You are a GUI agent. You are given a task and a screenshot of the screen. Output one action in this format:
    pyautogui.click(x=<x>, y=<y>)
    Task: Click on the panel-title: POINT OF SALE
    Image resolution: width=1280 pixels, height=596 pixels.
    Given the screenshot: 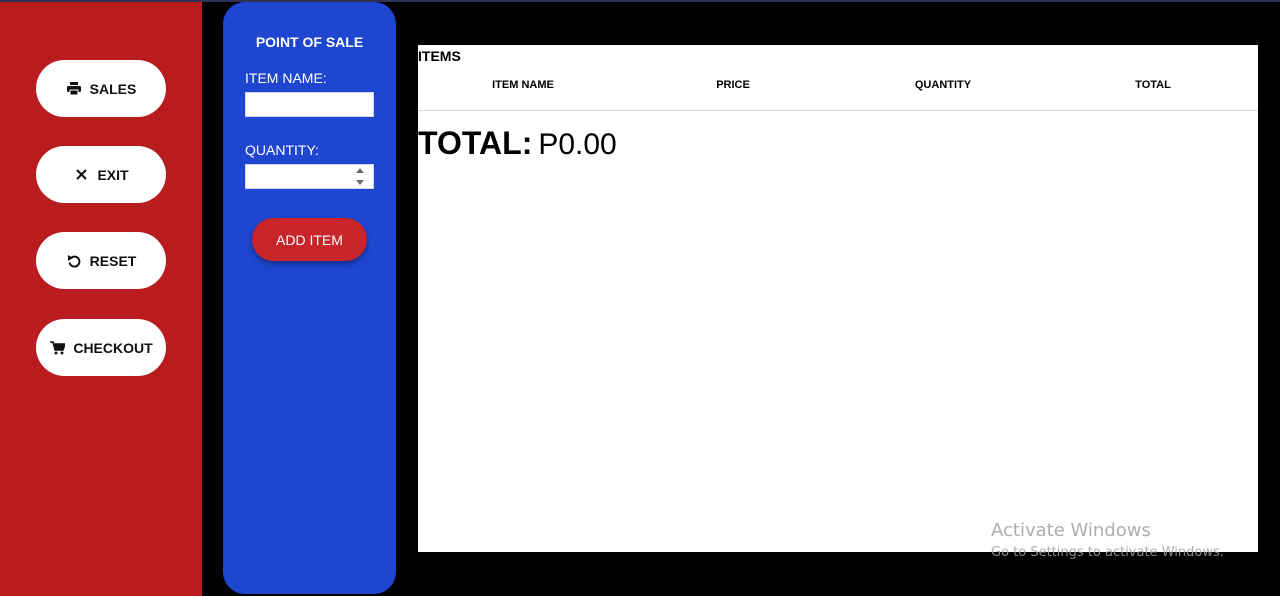 What is the action you would take?
    pyautogui.click(x=309, y=42)
    